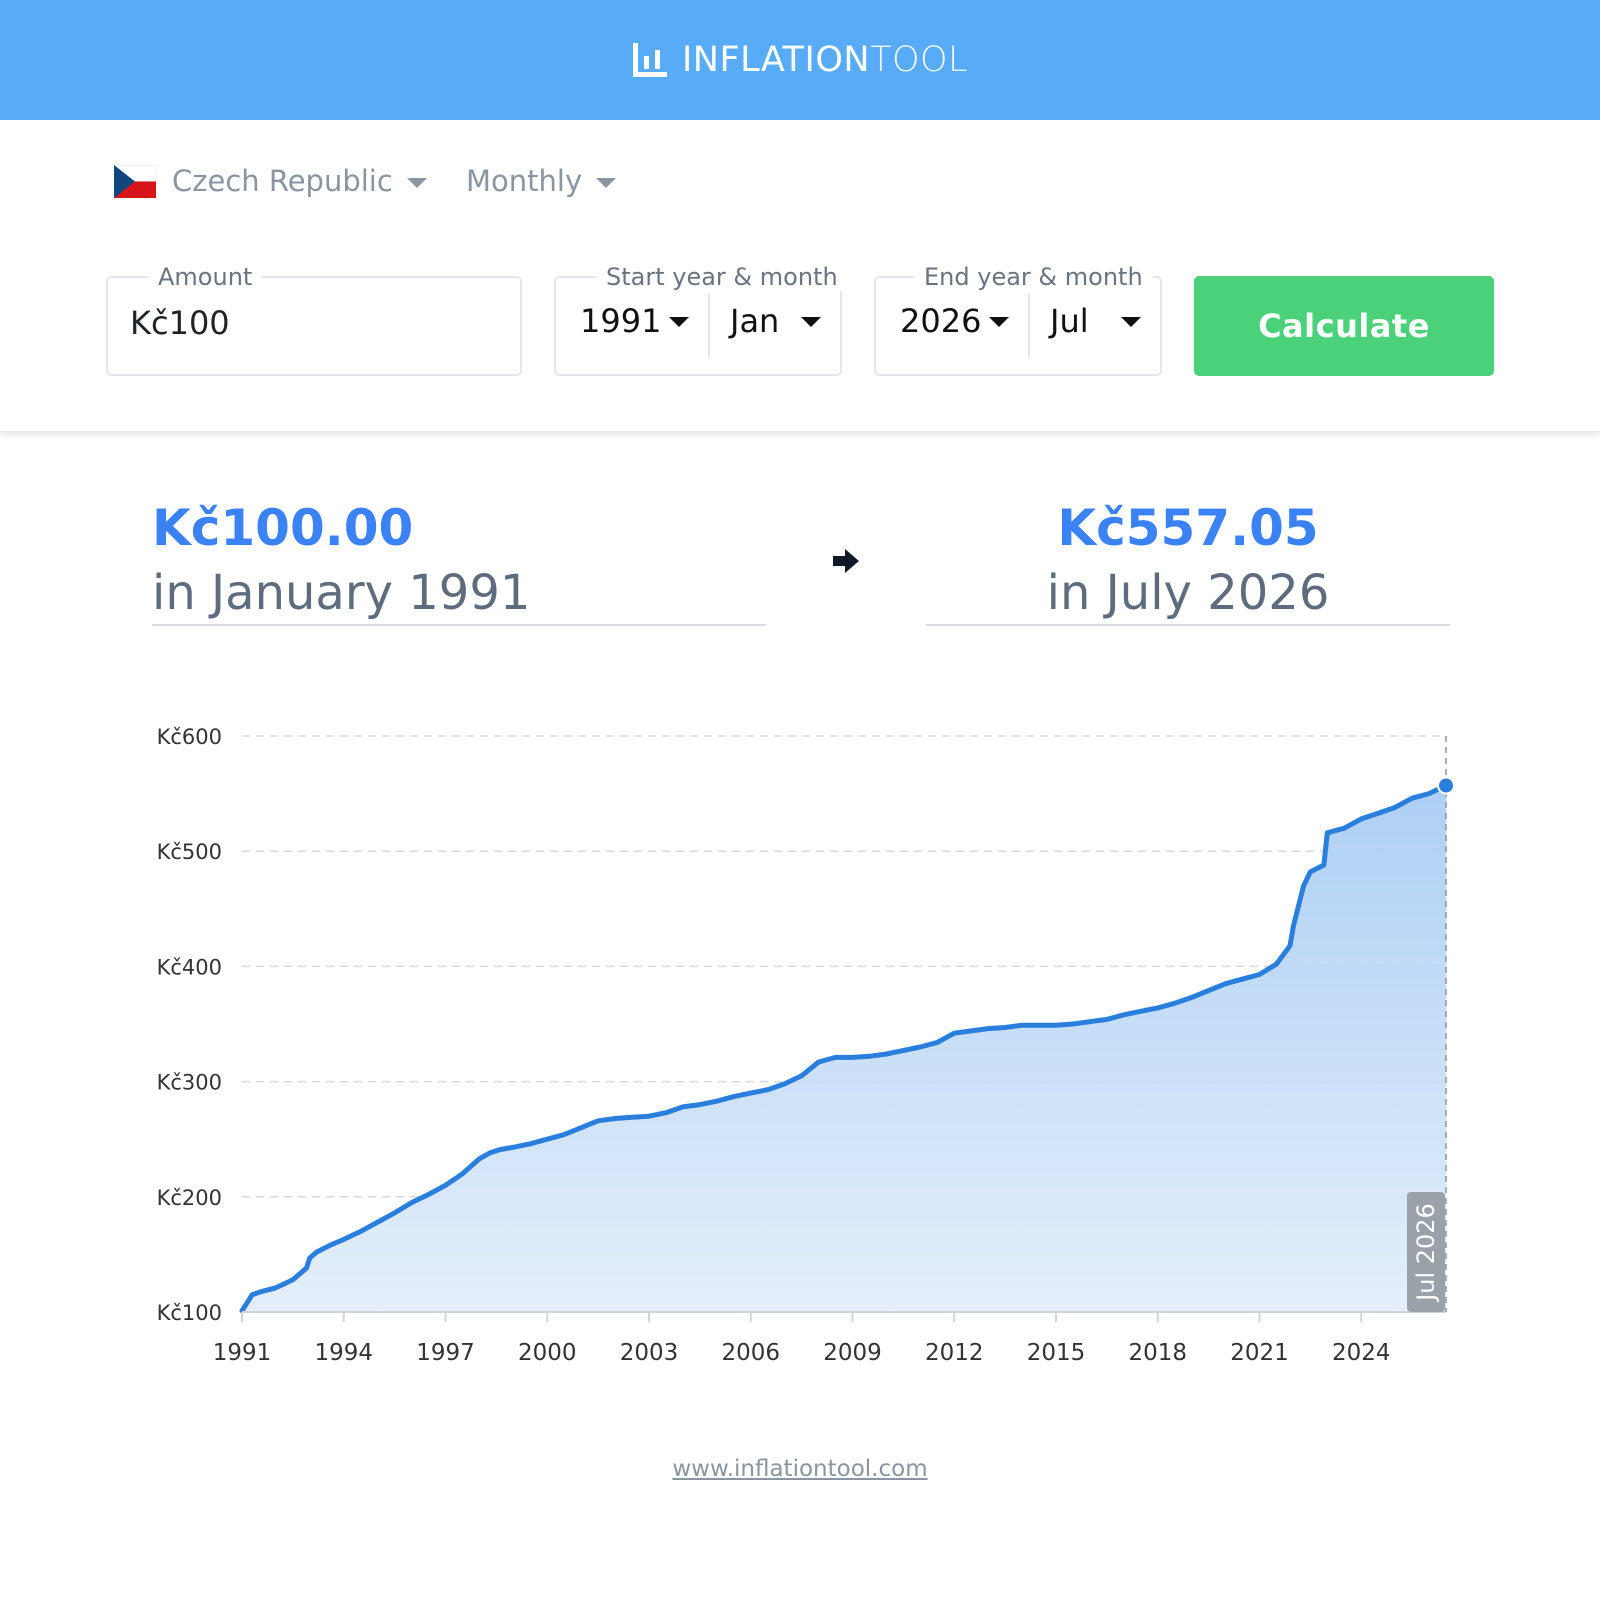 The height and width of the screenshot is (1600, 1600). Describe the element at coordinates (755, 321) in the screenshot. I see `start-month-value: Jan` at that location.